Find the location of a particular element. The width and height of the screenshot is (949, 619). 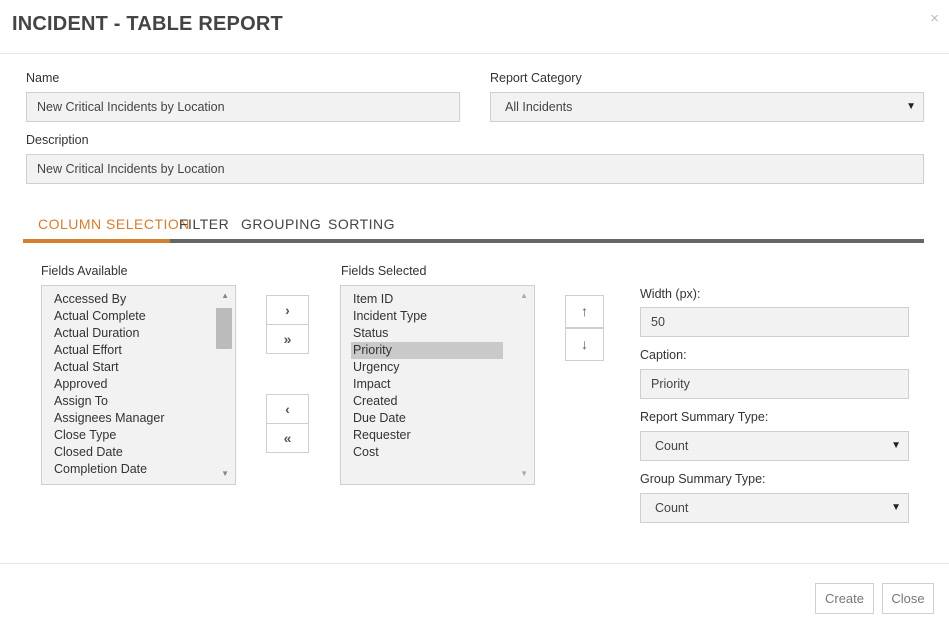

group-summary-type-label: Group Summary Type: is located at coordinates (703, 479).